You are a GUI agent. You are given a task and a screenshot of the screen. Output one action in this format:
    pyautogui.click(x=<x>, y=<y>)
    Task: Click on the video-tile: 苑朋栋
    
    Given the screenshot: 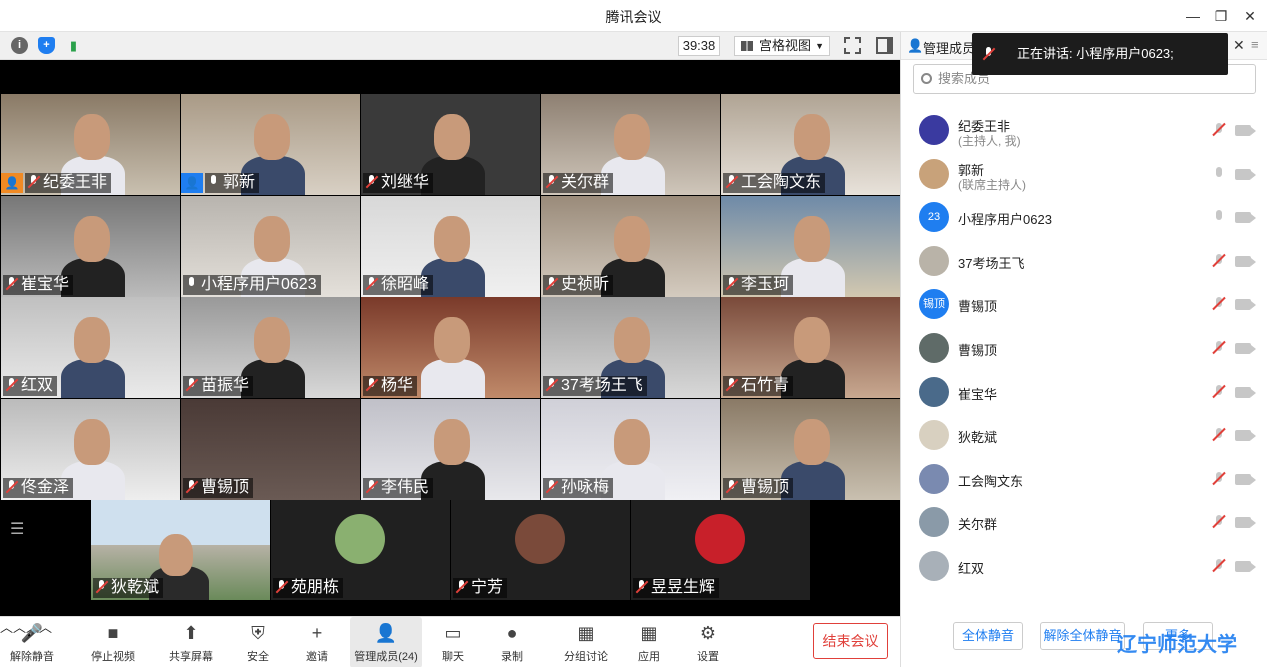 What is the action you would take?
    pyautogui.click(x=360, y=550)
    